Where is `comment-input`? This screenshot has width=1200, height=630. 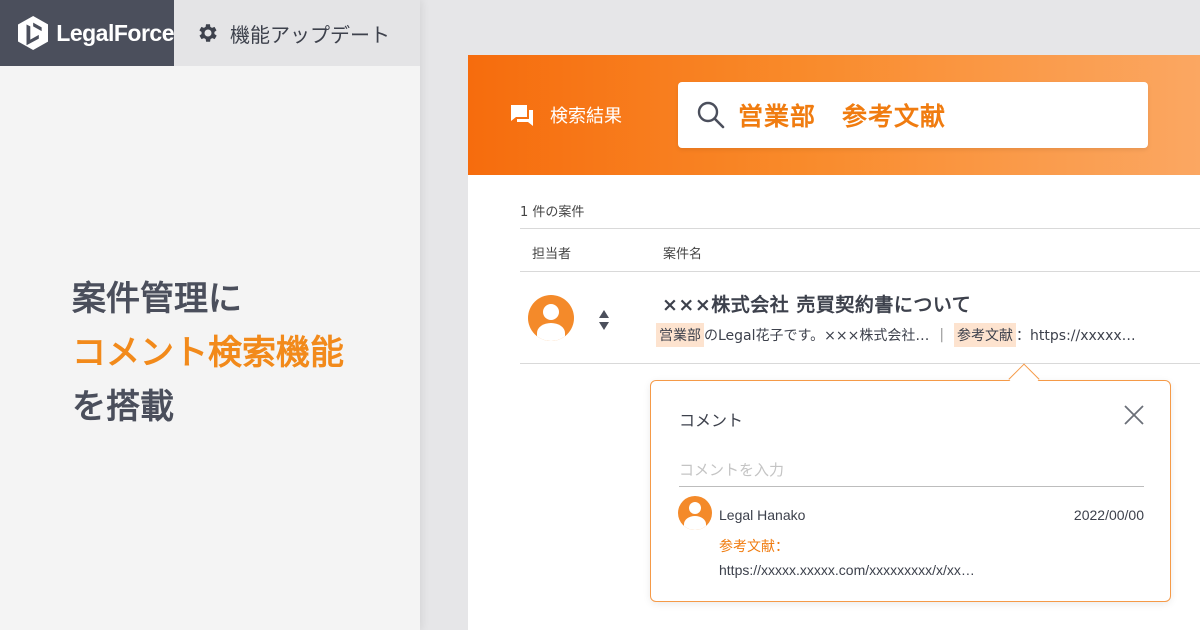
comment-input is located at coordinates (911, 470).